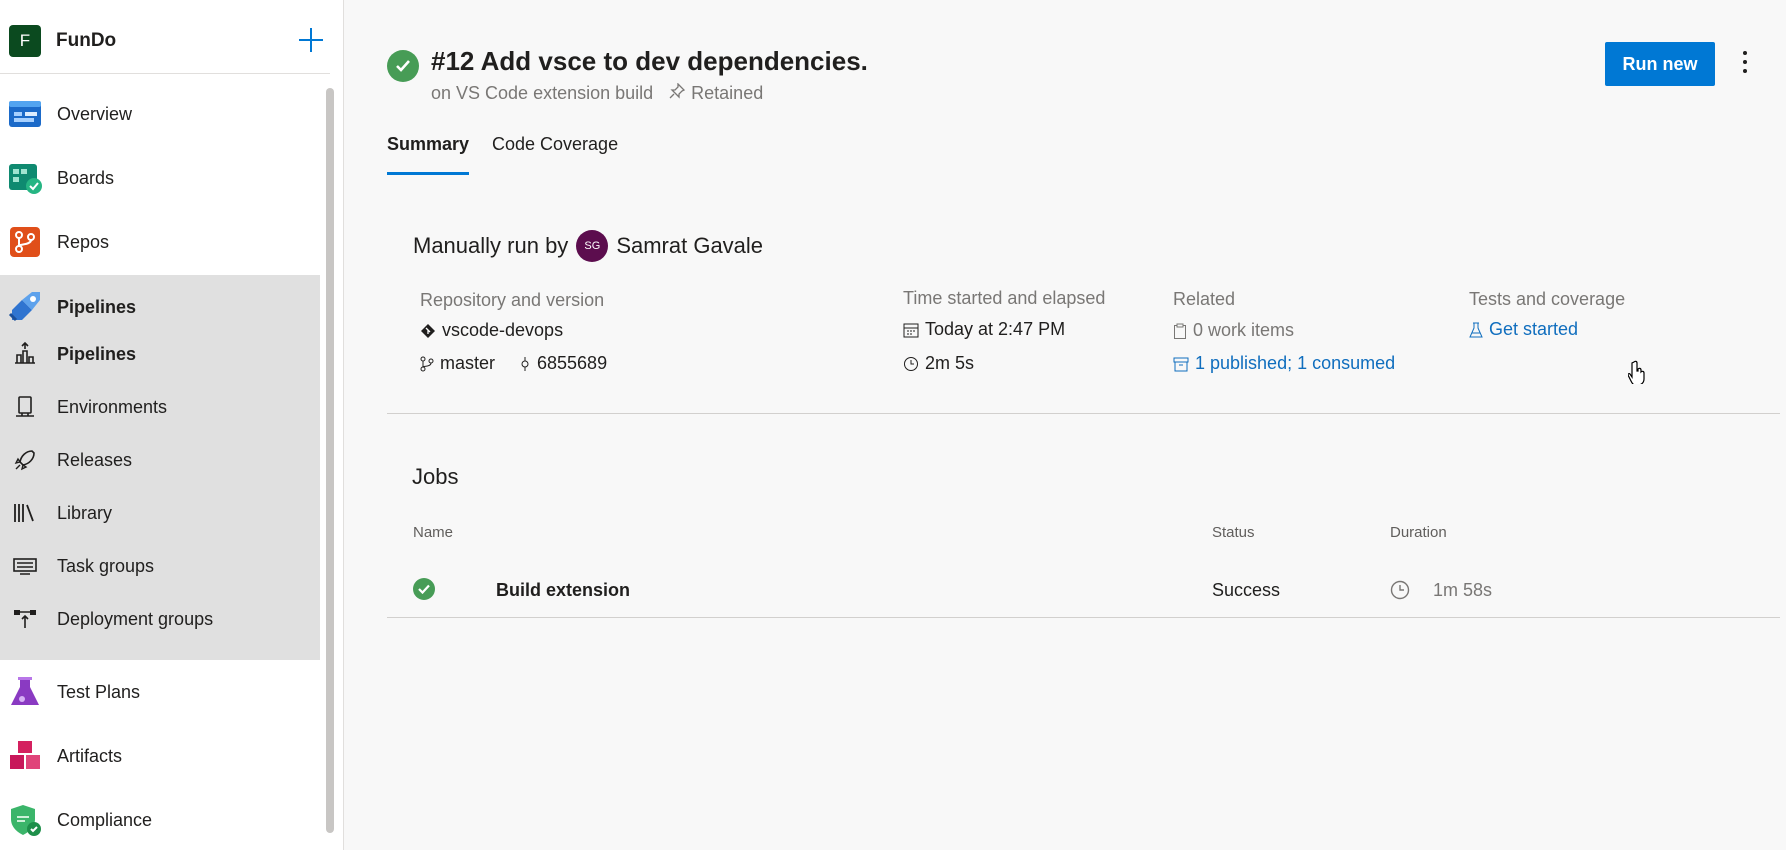 Image resolution: width=1786 pixels, height=850 pixels. What do you see at coordinates (1476, 329) in the screenshot?
I see `flask-icon` at bounding box center [1476, 329].